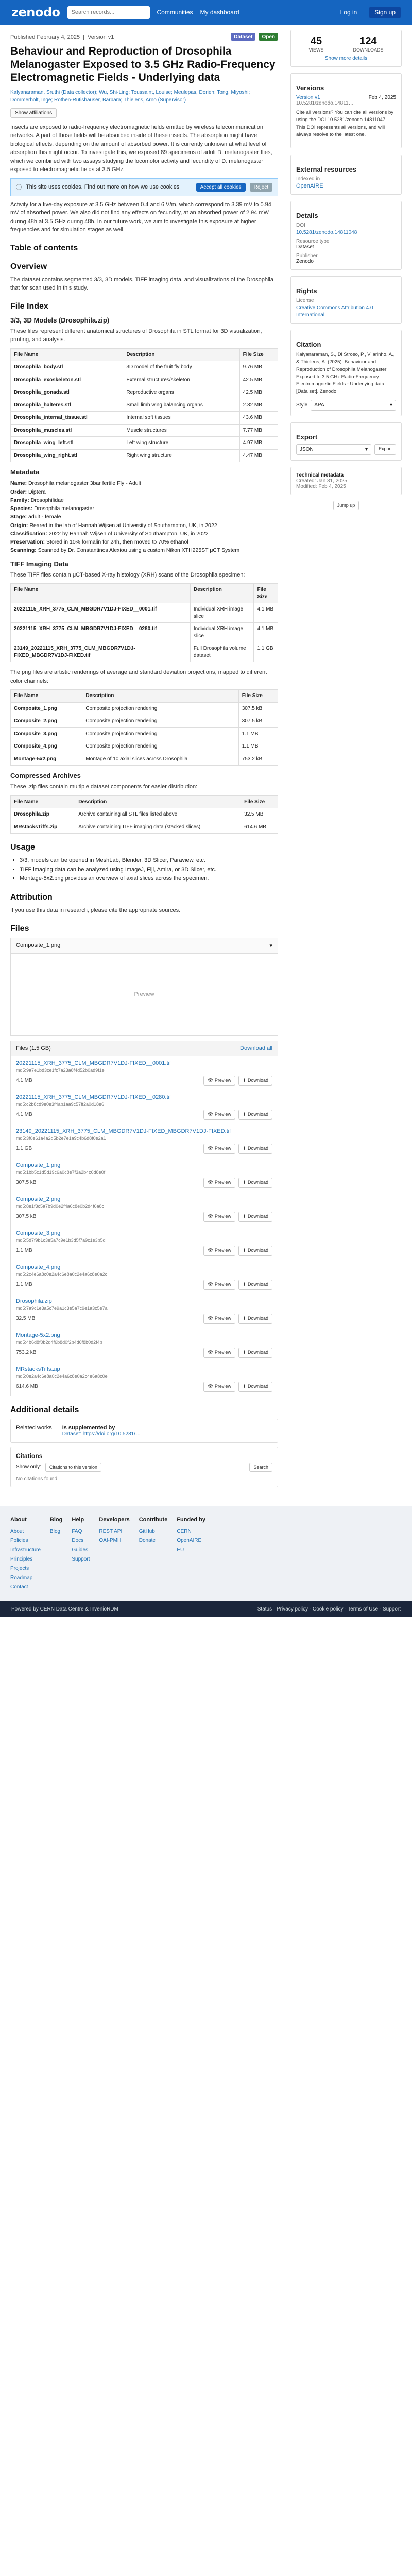 The width and height of the screenshot is (412, 2576). What do you see at coordinates (43, 814) in the screenshot?
I see `table-cell: Drosophila.zip` at bounding box center [43, 814].